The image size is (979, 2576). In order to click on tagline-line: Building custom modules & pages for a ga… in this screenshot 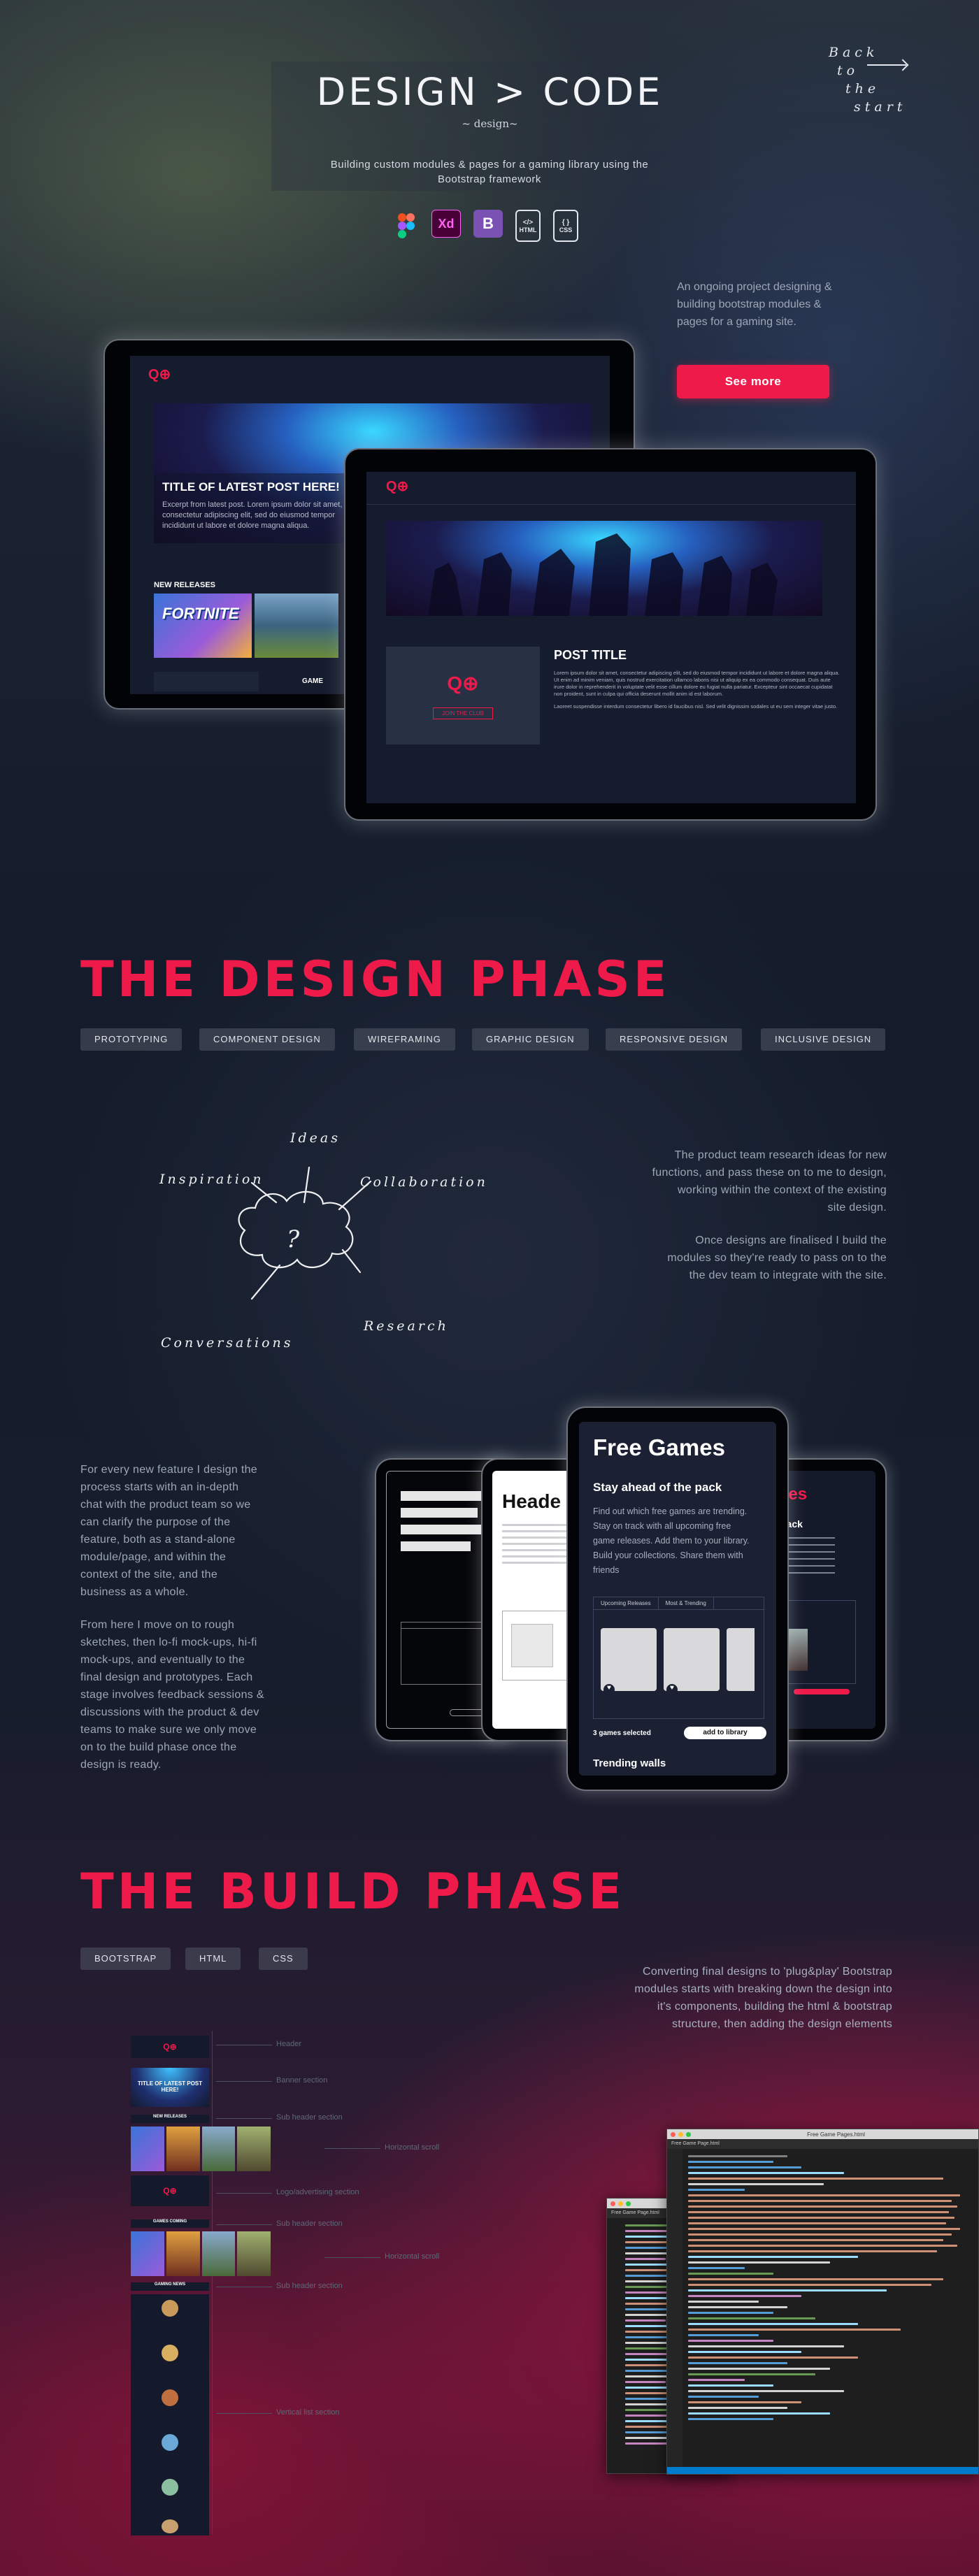, I will do `click(489, 165)`.